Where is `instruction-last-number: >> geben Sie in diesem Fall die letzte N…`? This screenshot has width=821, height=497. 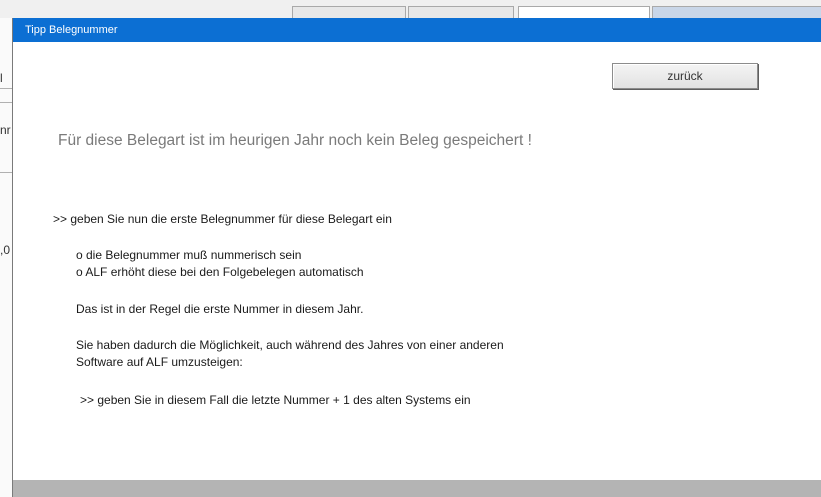 instruction-last-number: >> geben Sie in diesem Fall die letzte N… is located at coordinates (275, 400).